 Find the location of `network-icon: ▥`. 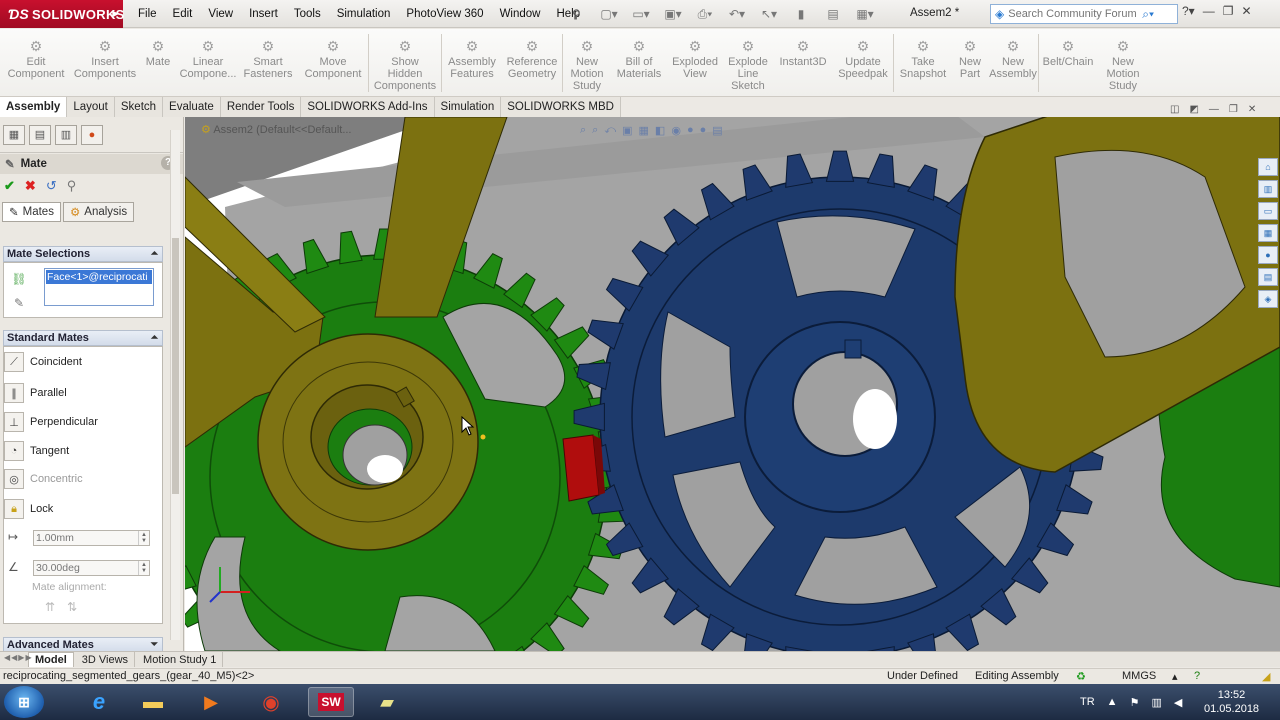

network-icon: ▥ is located at coordinates (1156, 702).